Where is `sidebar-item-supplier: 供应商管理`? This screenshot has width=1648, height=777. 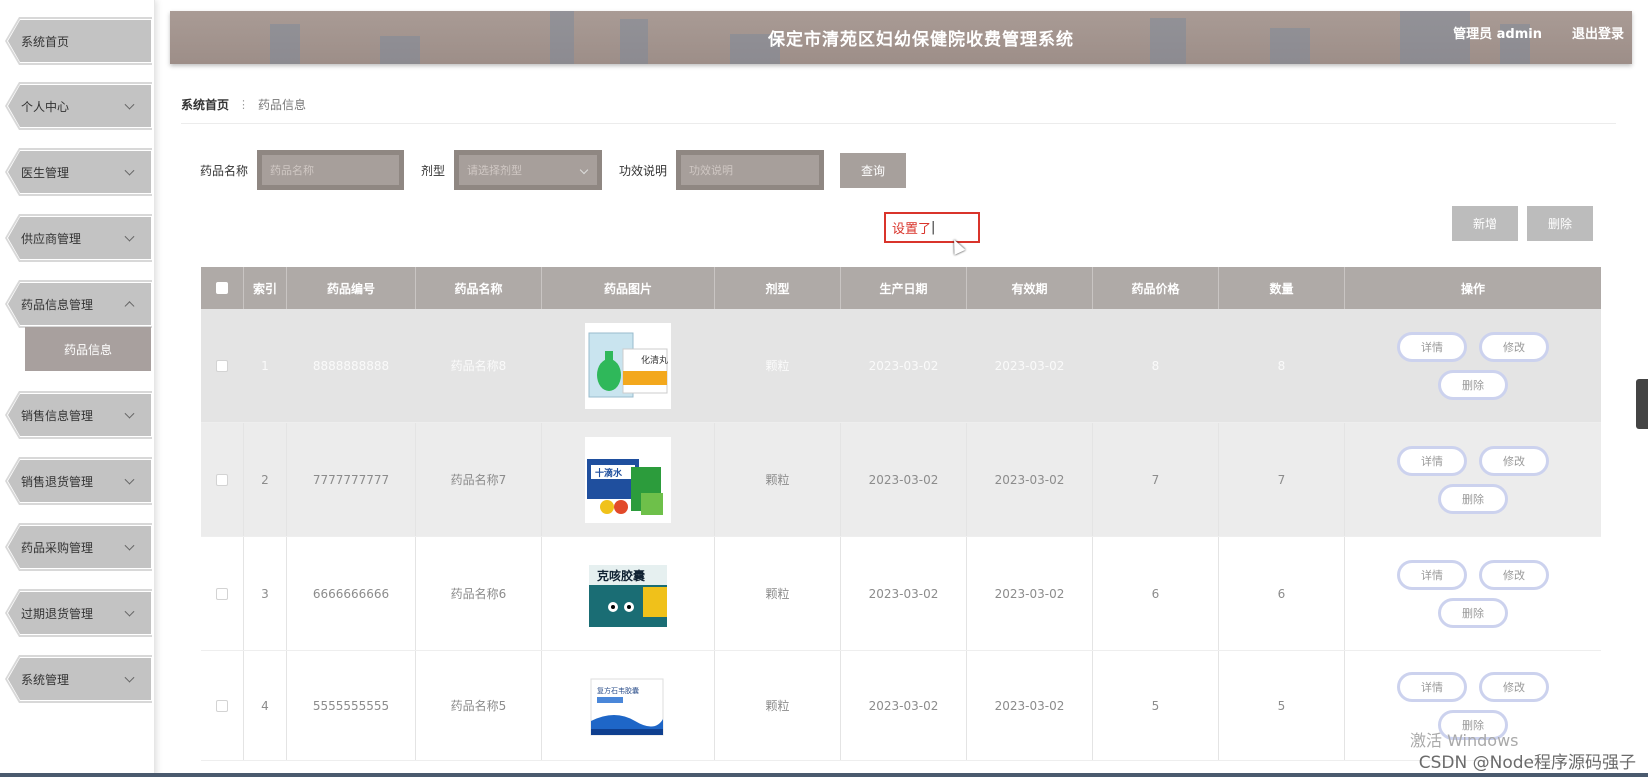
sidebar-item-supplier: 供应商管理 is located at coordinates (79, 238).